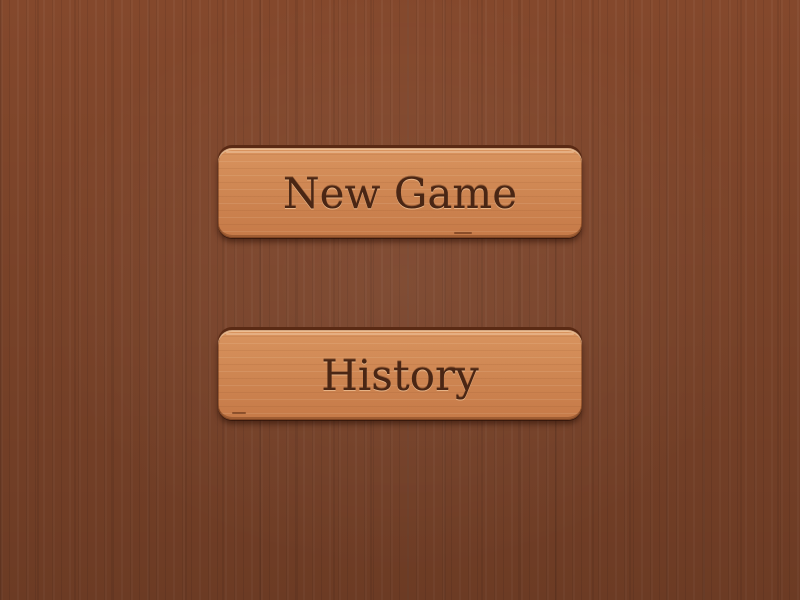  I want to click on new-game-button: New Game, so click(400, 193).